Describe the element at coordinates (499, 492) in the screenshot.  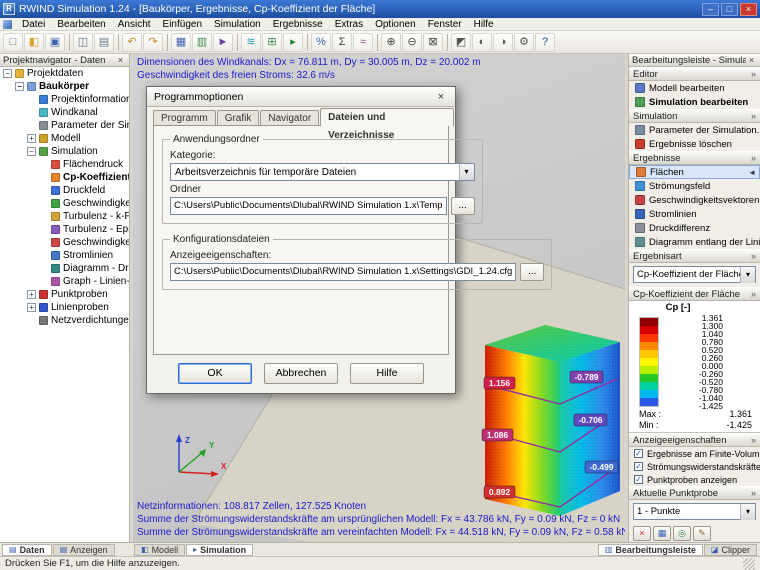
I see `point-probe-label: 0.892` at that location.